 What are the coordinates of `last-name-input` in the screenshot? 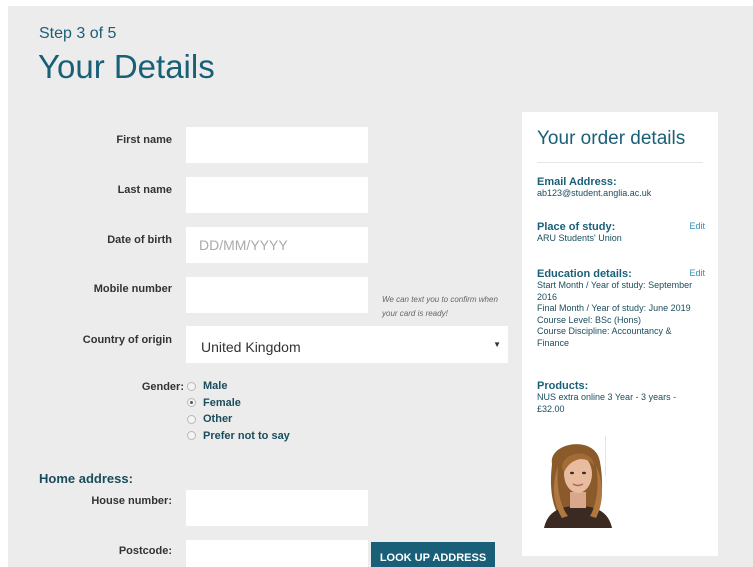 It's located at (277, 195).